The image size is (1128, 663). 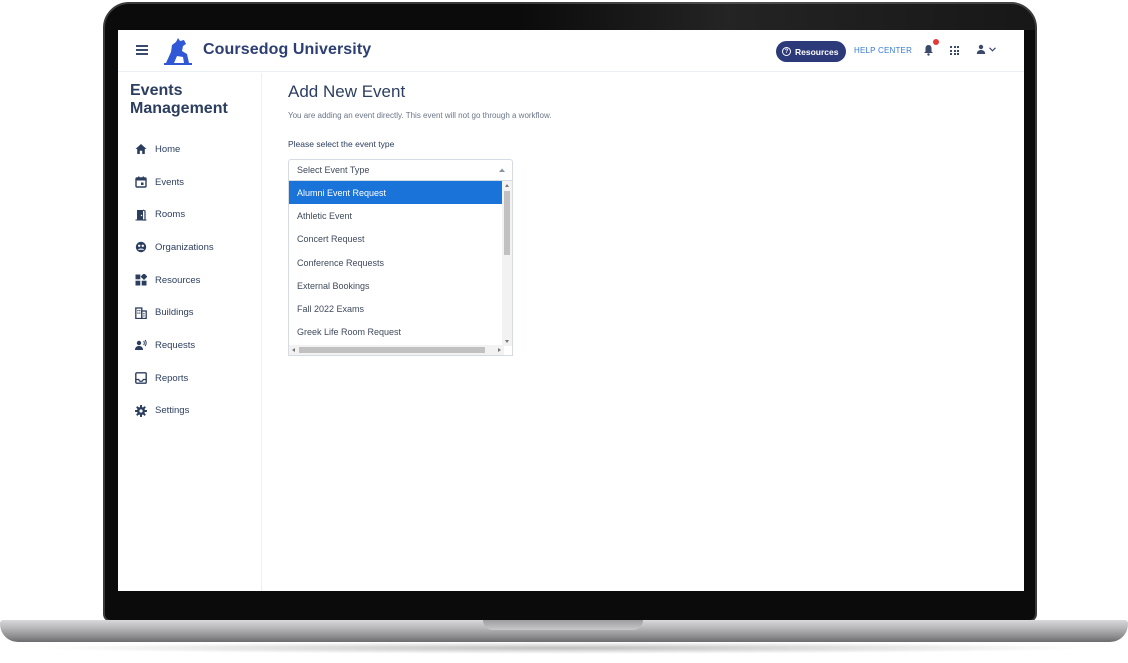 I want to click on sidebar-item-buildings: Buildings, so click(x=190, y=312).